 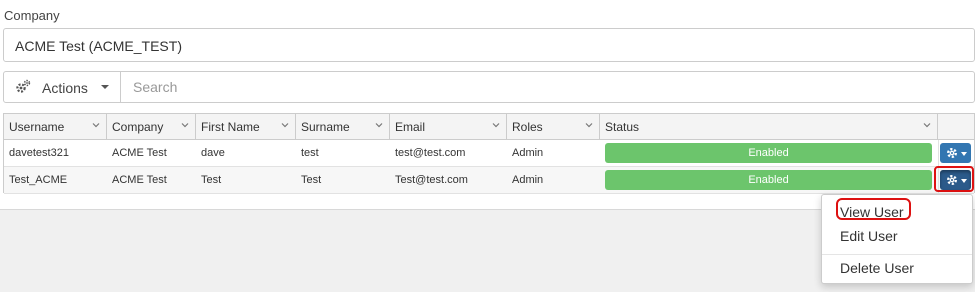 I want to click on cell-surname: Test, so click(x=311, y=180).